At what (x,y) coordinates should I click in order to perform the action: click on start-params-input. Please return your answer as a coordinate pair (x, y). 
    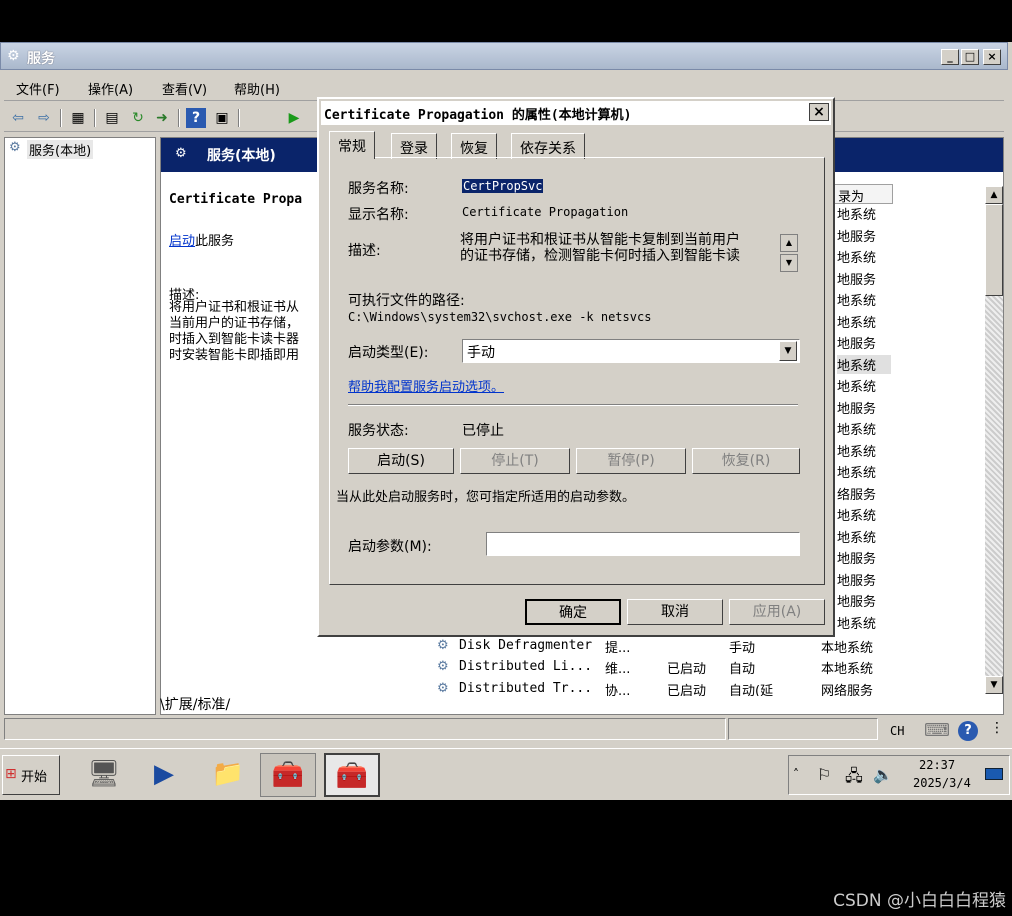
    Looking at the image, I should click on (643, 544).